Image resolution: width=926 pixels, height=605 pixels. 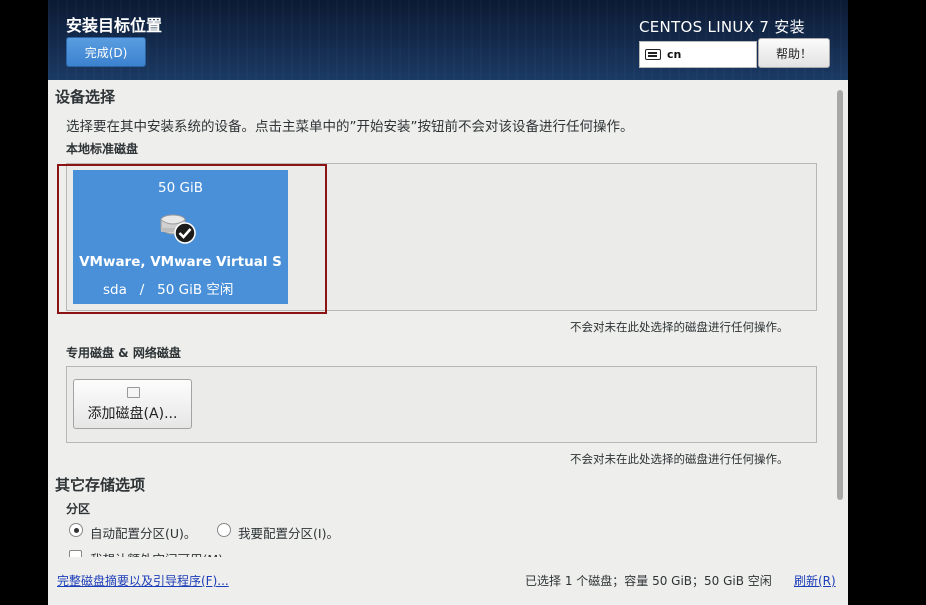 I want to click on keyboard-layout-value: cn, so click(x=674, y=54).